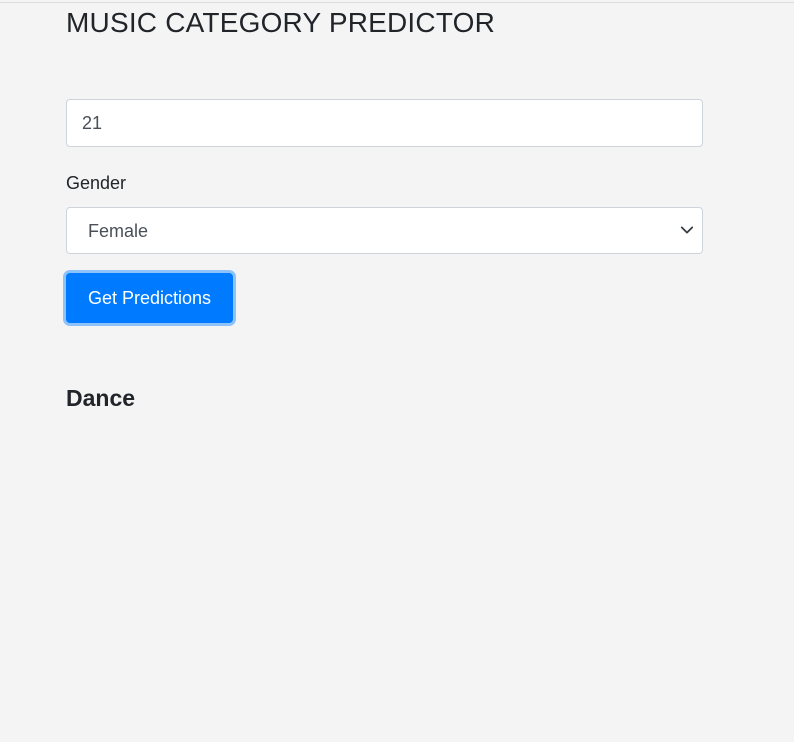  I want to click on gender-select: Female, so click(384, 230).